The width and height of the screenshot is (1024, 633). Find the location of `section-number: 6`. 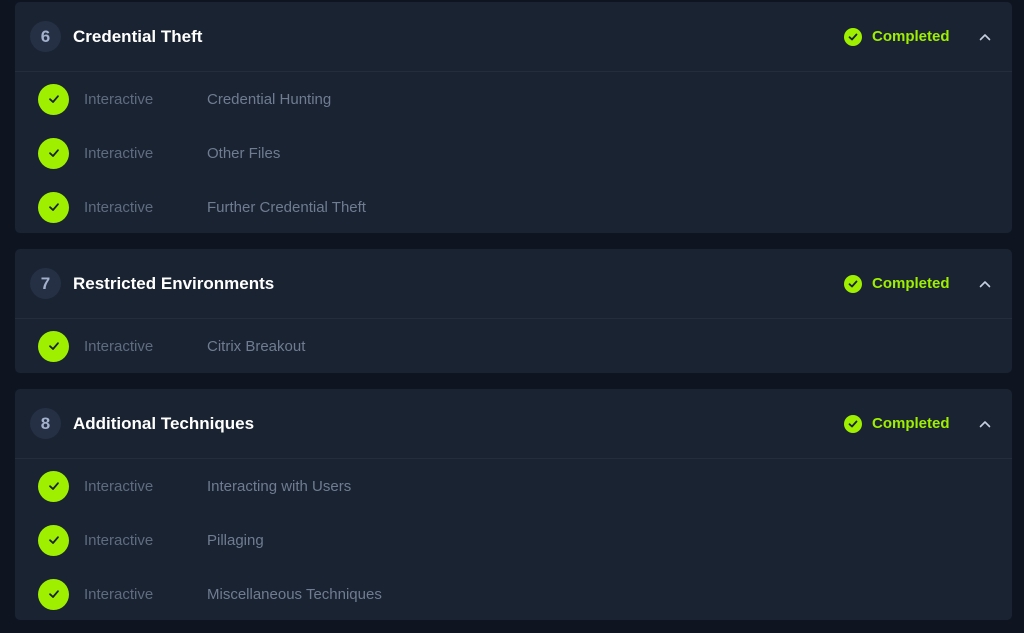

section-number: 6 is located at coordinates (45, 36).